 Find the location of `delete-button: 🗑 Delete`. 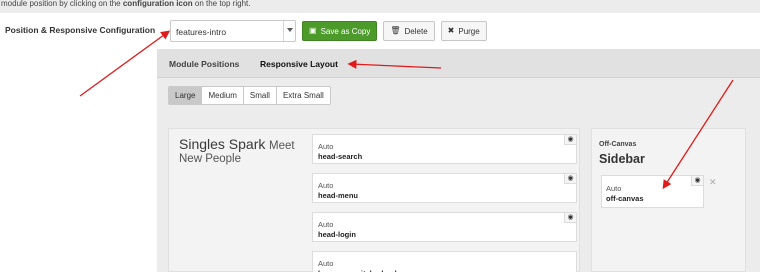

delete-button: 🗑 Delete is located at coordinates (409, 31).